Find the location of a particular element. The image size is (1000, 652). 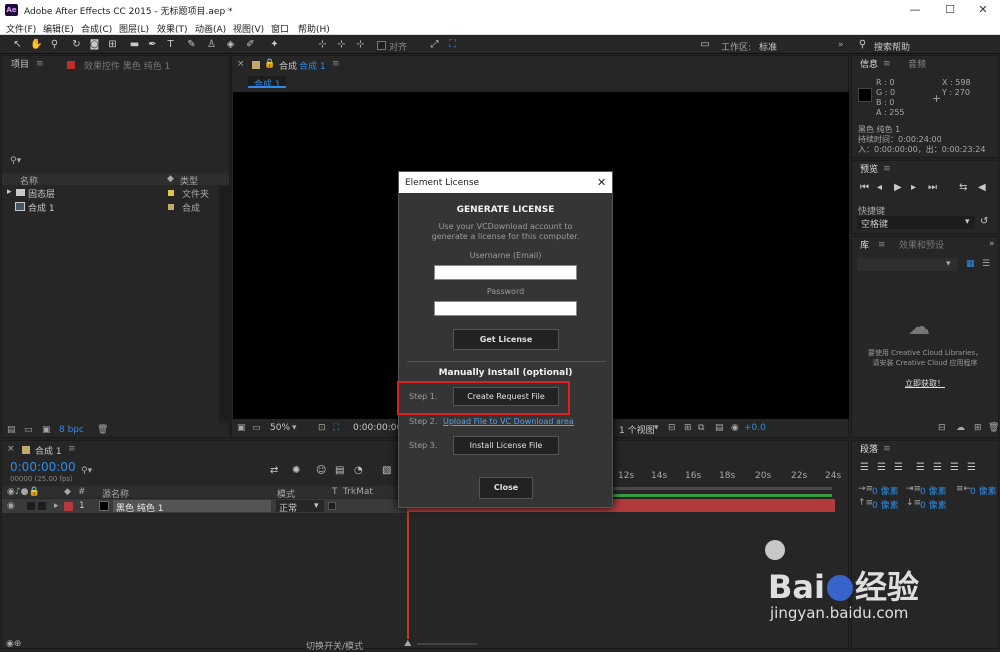

menu-composition: 合成(C) is located at coordinates (96, 28).